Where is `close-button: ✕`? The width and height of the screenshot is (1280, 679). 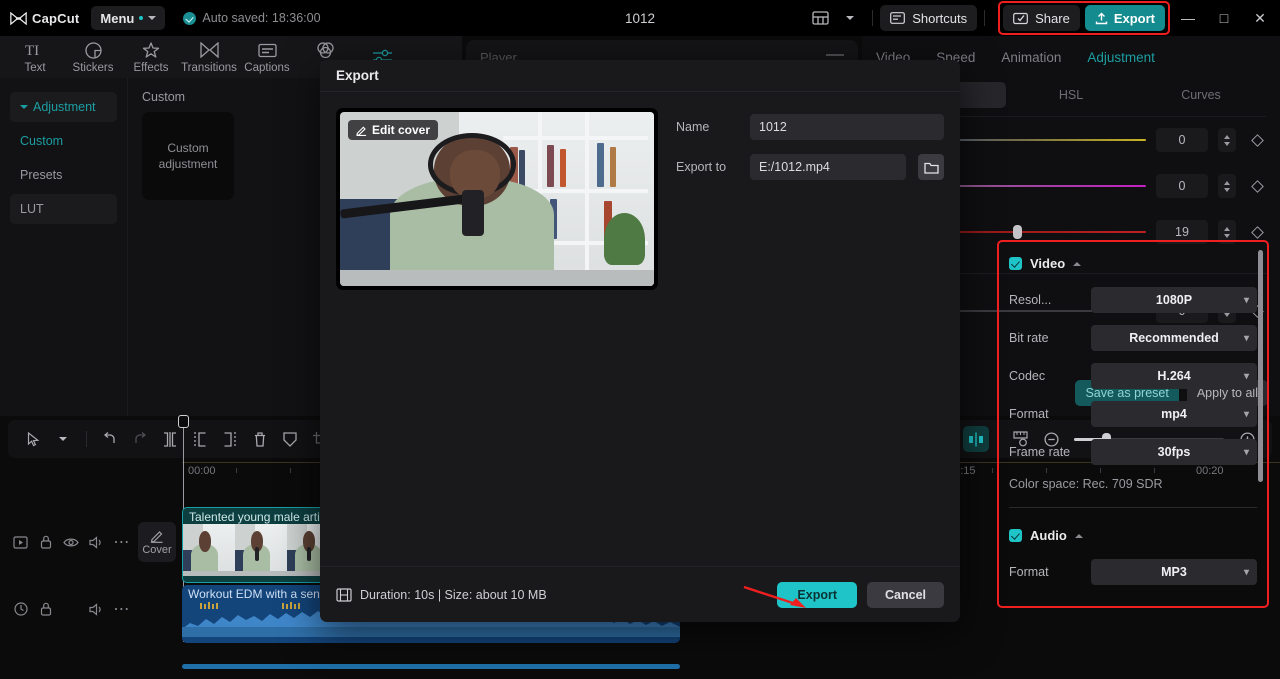 close-button: ✕ is located at coordinates (1260, 18).